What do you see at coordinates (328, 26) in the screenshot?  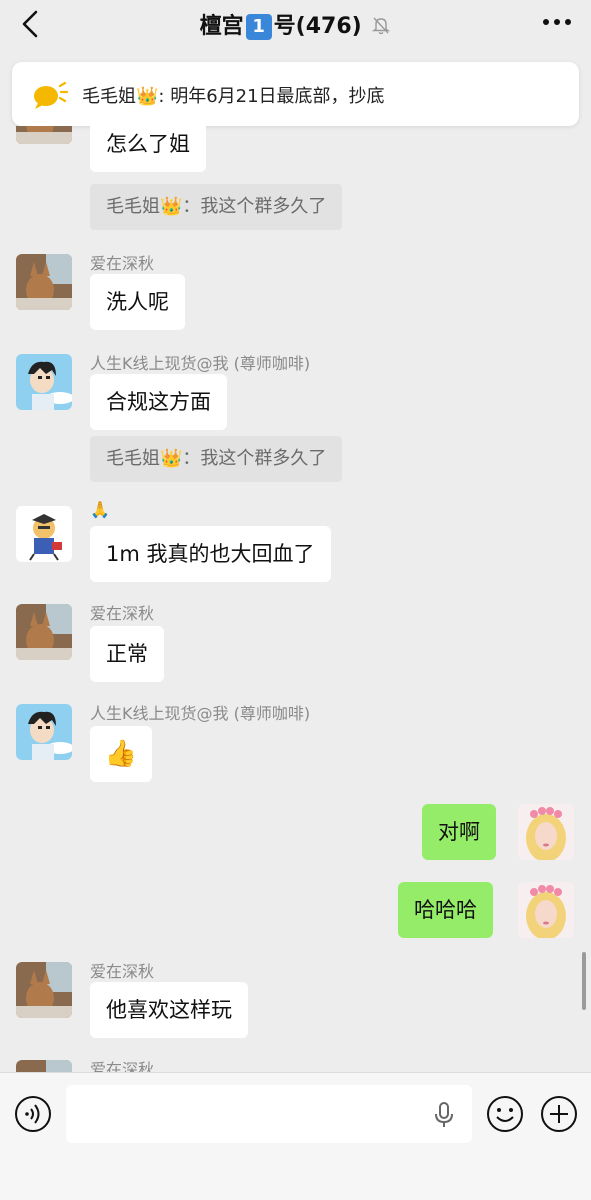 I see `member-count: (476)` at bounding box center [328, 26].